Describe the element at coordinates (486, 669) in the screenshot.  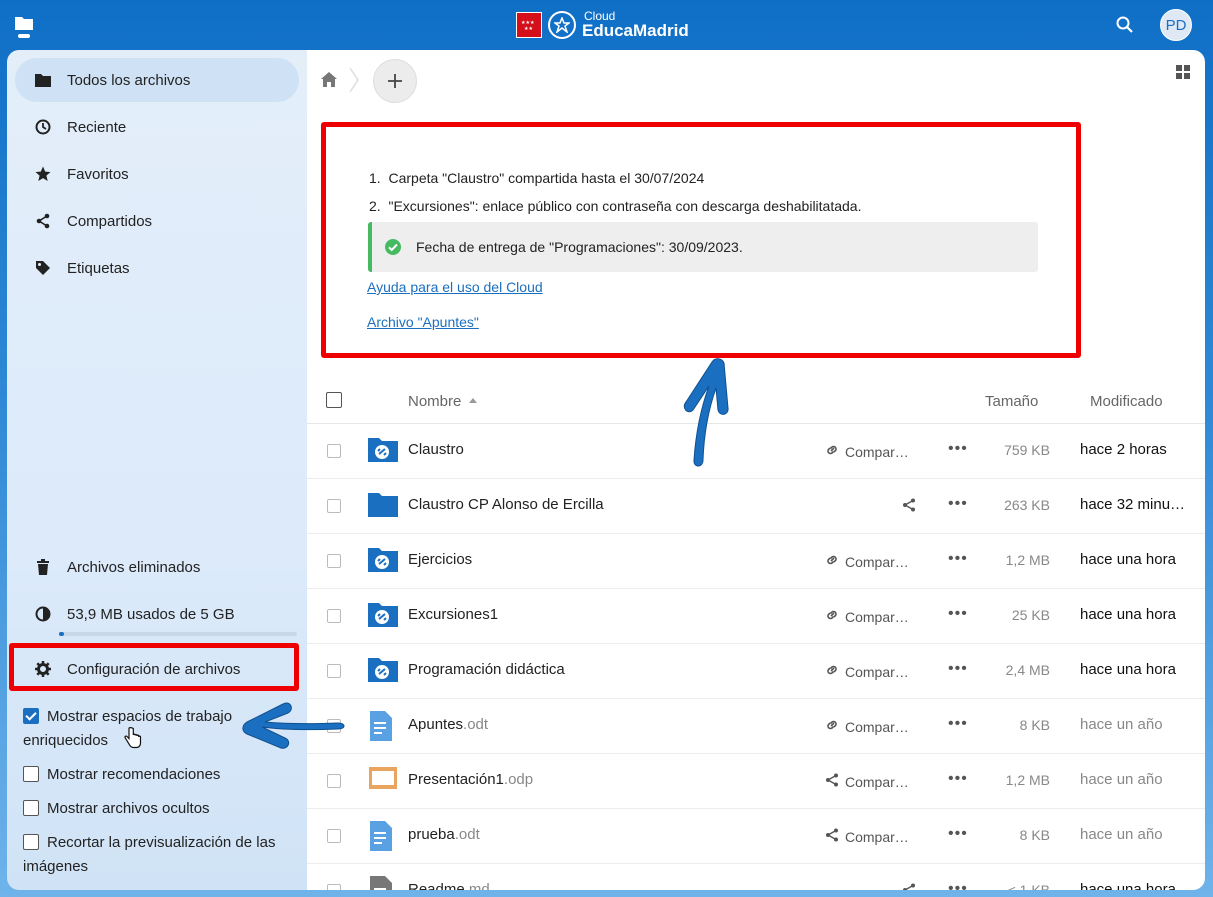
I see `file-name: Programación didáctica` at that location.